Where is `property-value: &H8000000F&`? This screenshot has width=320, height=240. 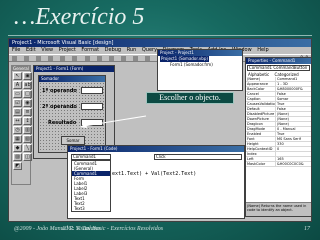
property-value: &H8000000F& is located at coordinates (293, 89).